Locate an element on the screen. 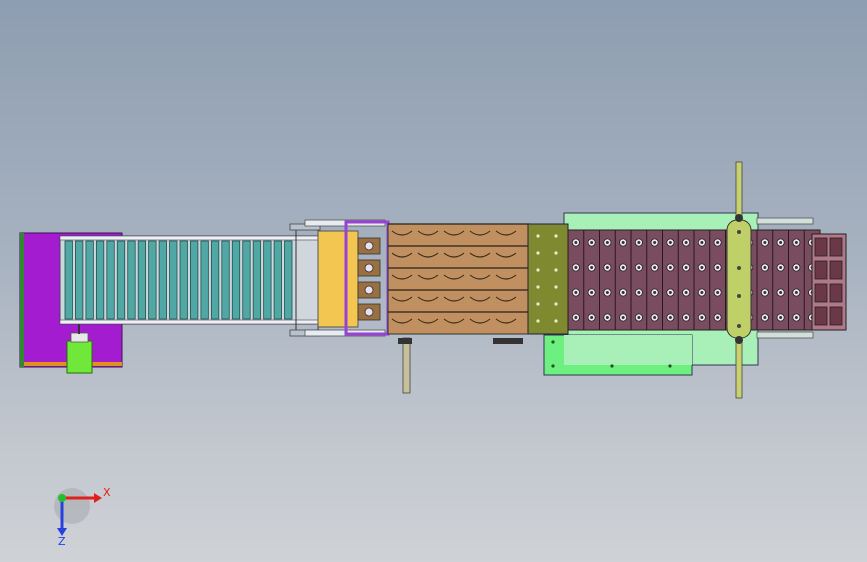  coordinate-triad: X Z is located at coordinates (82, 517).